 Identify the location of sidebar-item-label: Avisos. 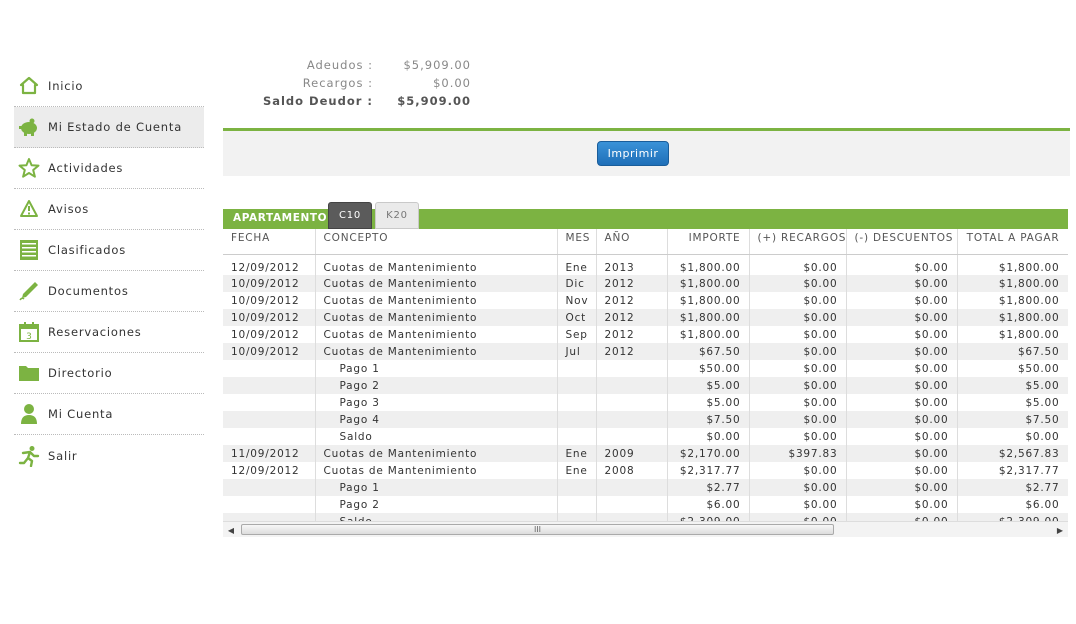
(69, 209).